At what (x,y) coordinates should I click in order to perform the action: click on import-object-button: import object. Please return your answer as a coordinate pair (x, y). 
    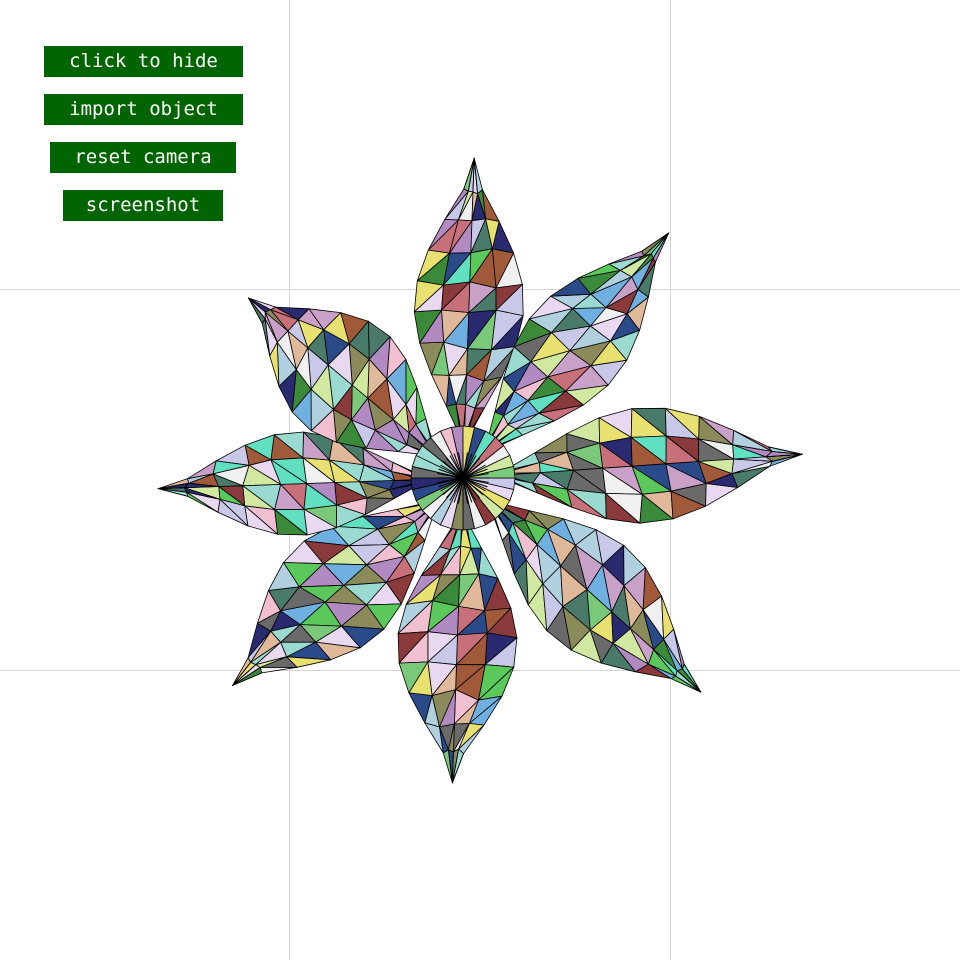
    Looking at the image, I should click on (143, 109).